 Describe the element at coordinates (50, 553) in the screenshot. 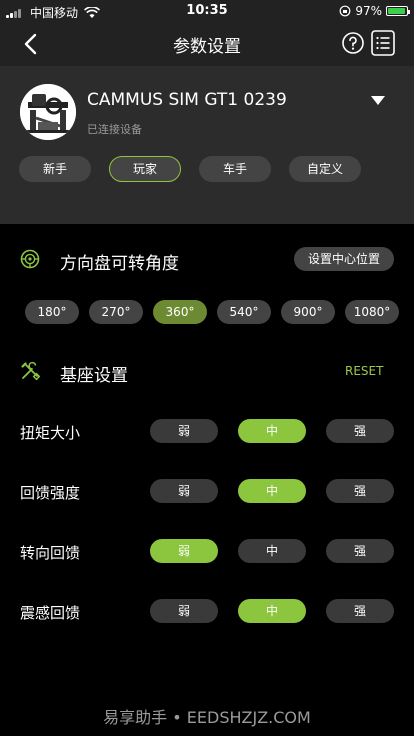

I see `steering-feedback-label: 转向回馈` at that location.